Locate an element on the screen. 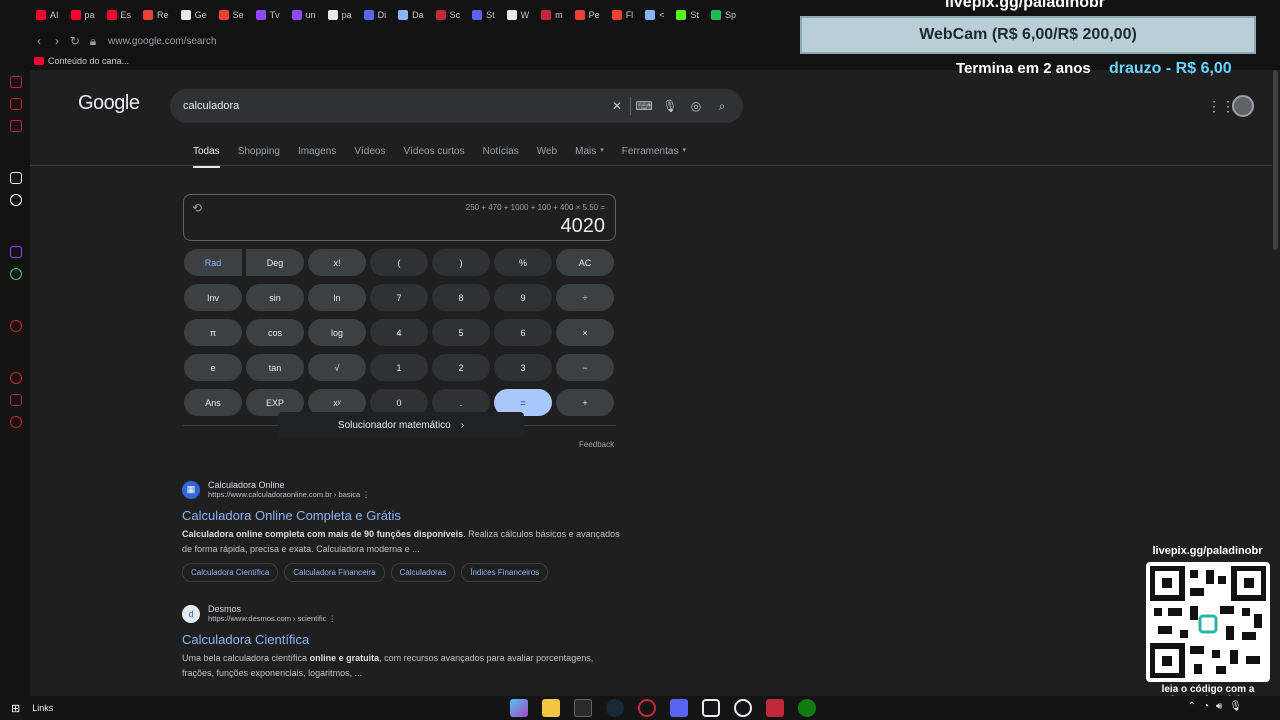  app-icon is located at coordinates (775, 708).